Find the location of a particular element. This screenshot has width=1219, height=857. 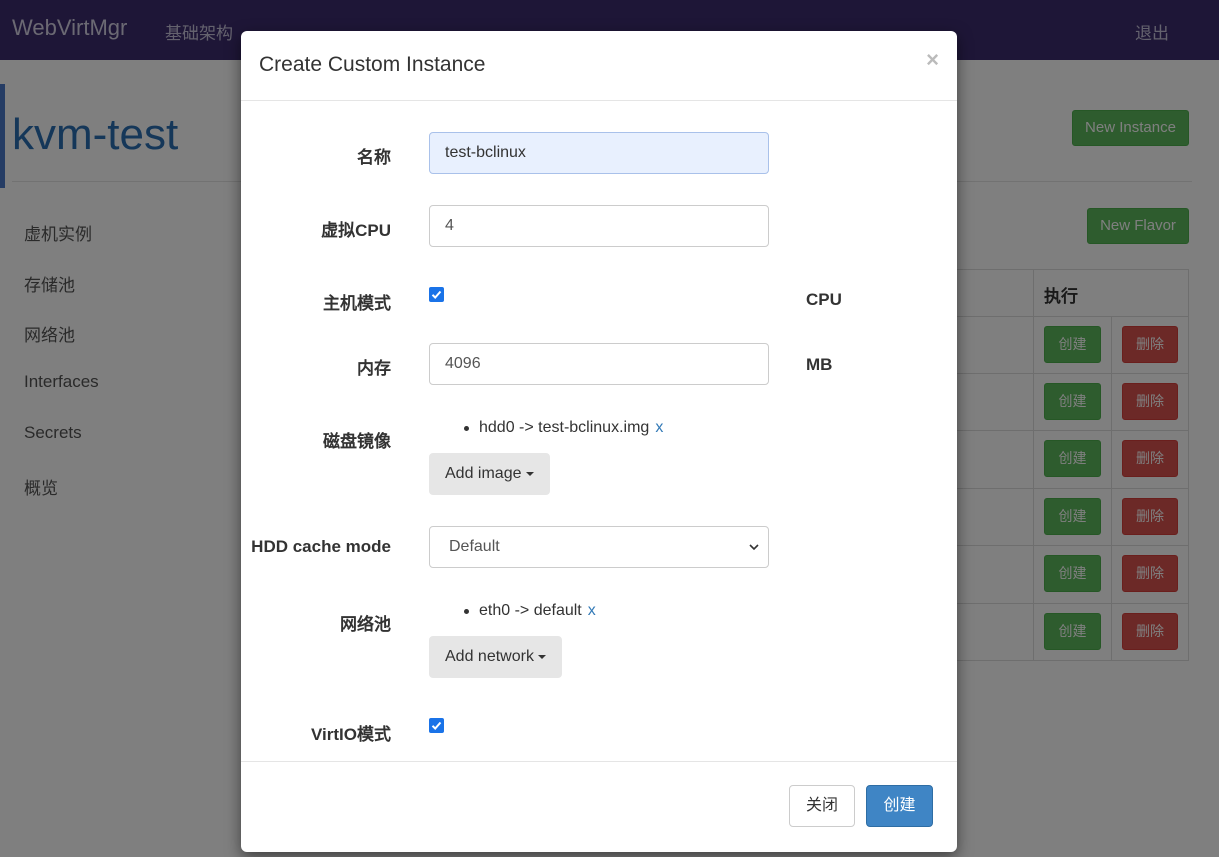

modal-footer-divider is located at coordinates (599, 761).